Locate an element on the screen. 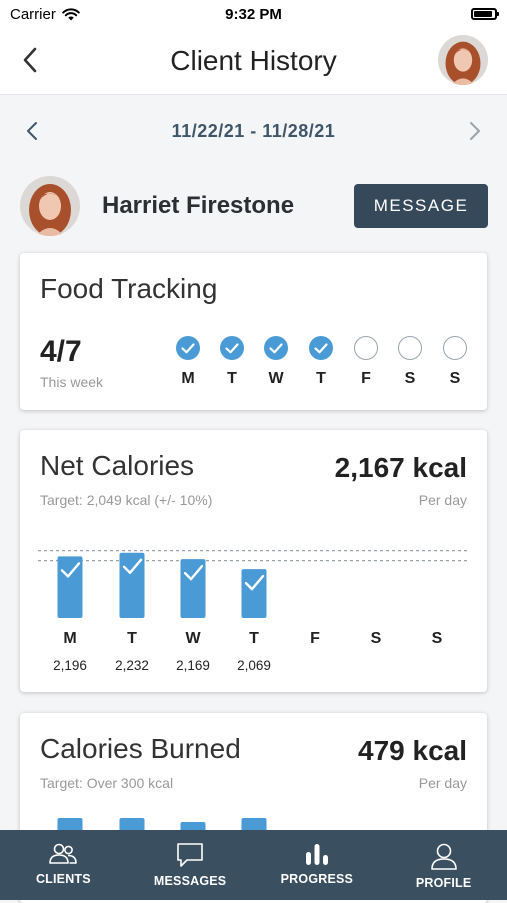  card-title: Food Tracking is located at coordinates (129, 288).